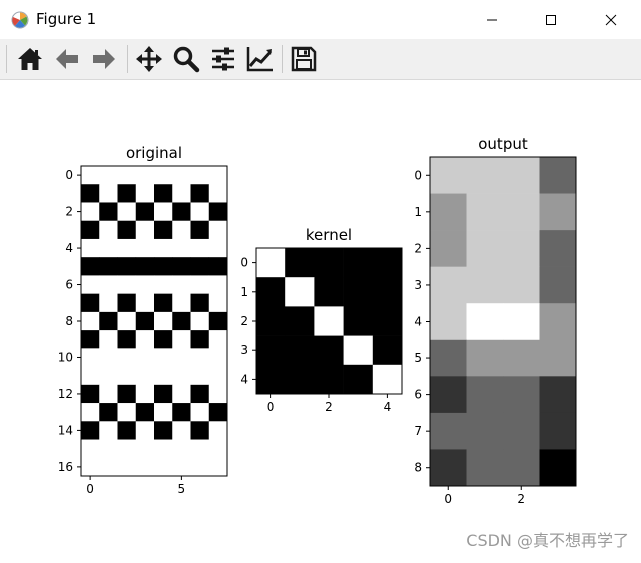 The width and height of the screenshot is (641, 563). I want to click on back-button, so click(67, 59).